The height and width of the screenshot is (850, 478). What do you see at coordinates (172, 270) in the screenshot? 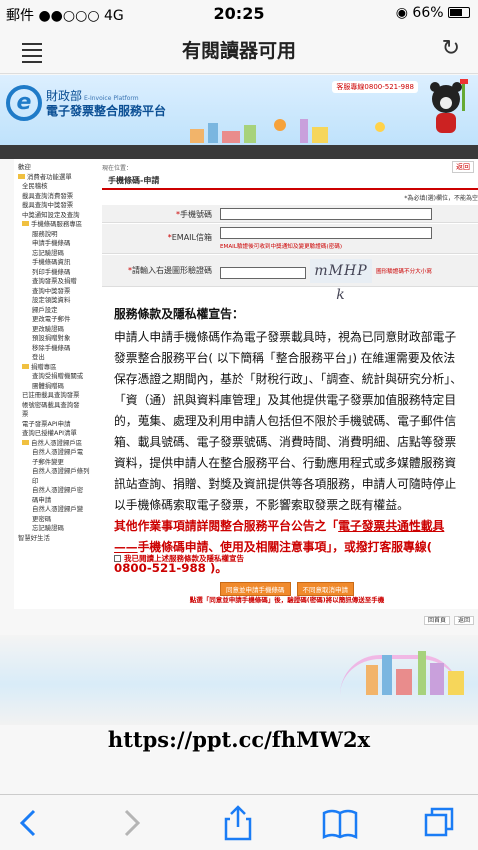
I see `captcha-label: 請輸入右邊圖形驗證碼` at bounding box center [172, 270].